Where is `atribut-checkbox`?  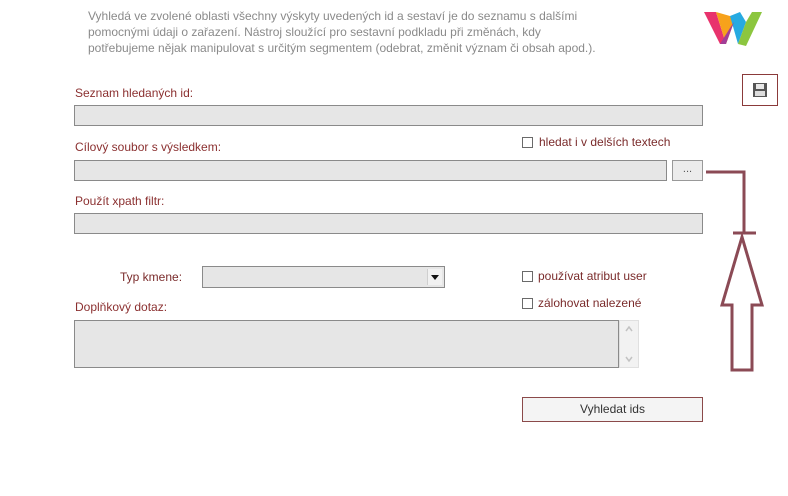 atribut-checkbox is located at coordinates (527, 276).